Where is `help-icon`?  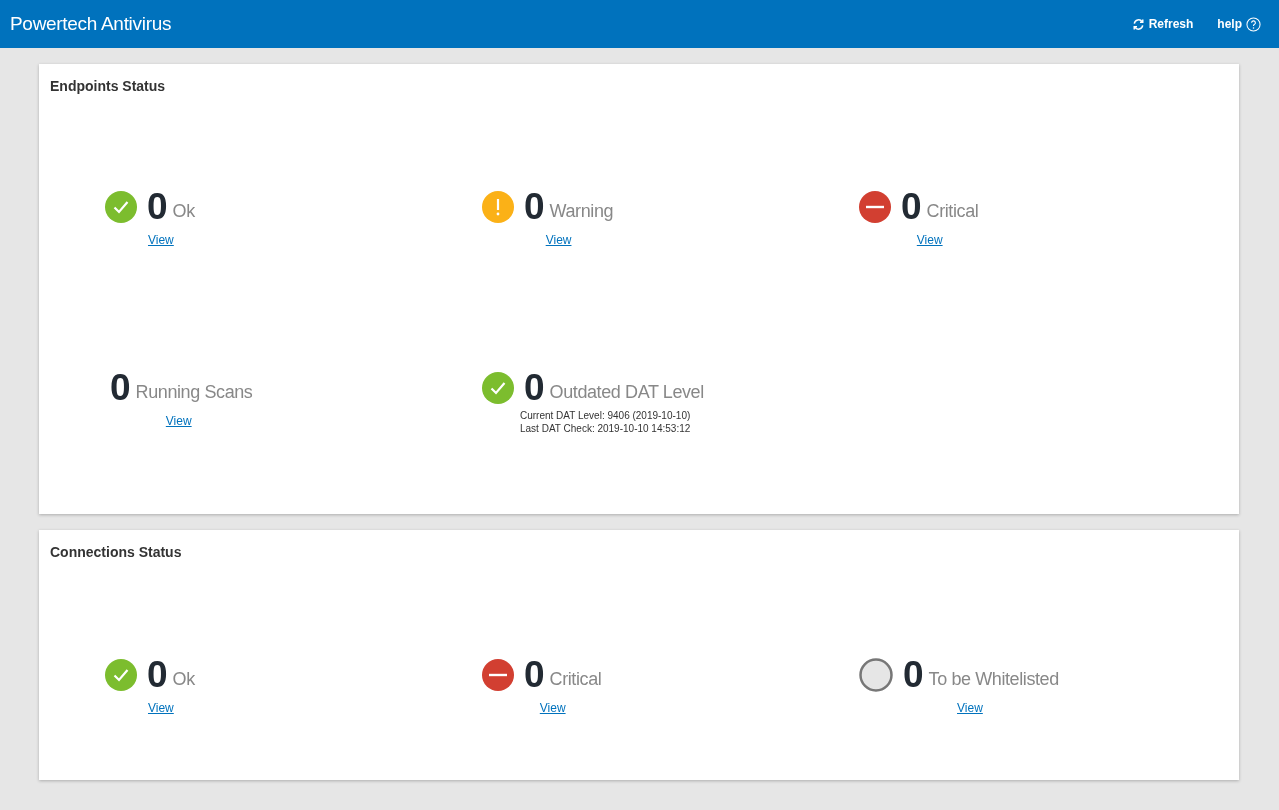 help-icon is located at coordinates (1253, 24).